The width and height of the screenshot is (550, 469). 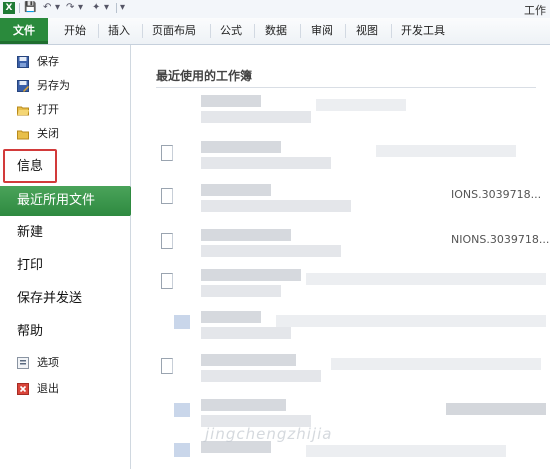 What do you see at coordinates (65, 332) in the screenshot?
I see `nav-help: 帮助` at bounding box center [65, 332].